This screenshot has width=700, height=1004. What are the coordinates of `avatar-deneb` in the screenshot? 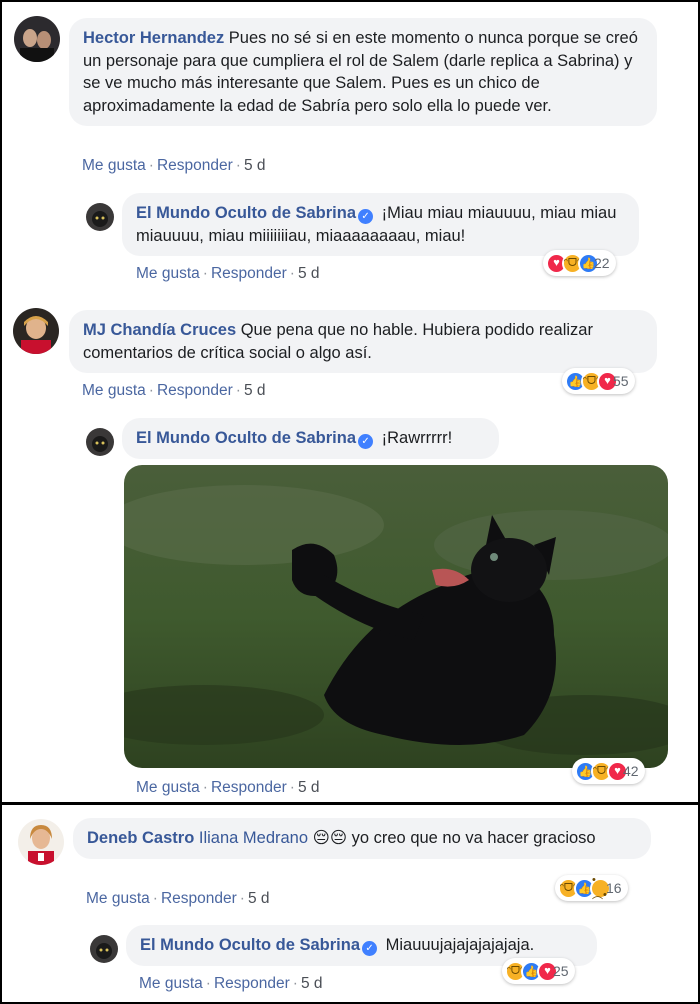 It's located at (41, 842).